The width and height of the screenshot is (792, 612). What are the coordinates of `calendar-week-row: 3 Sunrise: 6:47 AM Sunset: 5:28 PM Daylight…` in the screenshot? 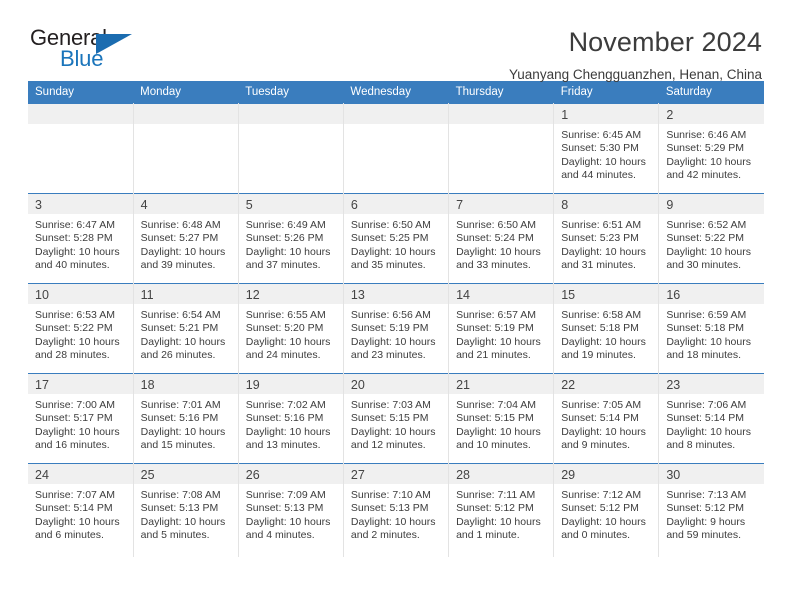 It's located at (396, 238).